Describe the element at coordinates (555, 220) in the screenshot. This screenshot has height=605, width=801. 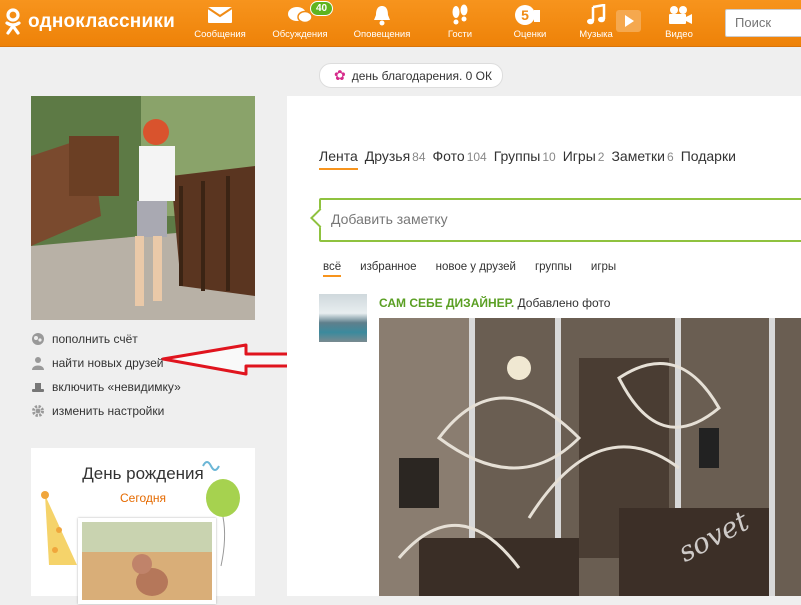
I see `add-note-field: Добавить заметку` at that location.